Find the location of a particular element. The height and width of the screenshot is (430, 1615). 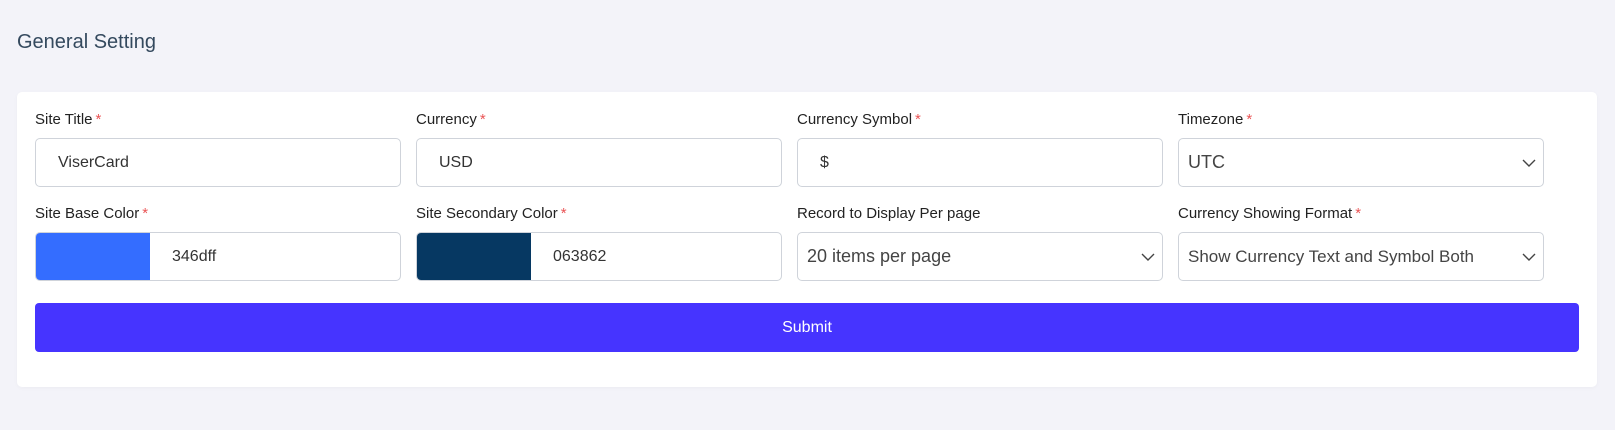

currency-symbol-label: Currency Symbol * is located at coordinates (859, 119).